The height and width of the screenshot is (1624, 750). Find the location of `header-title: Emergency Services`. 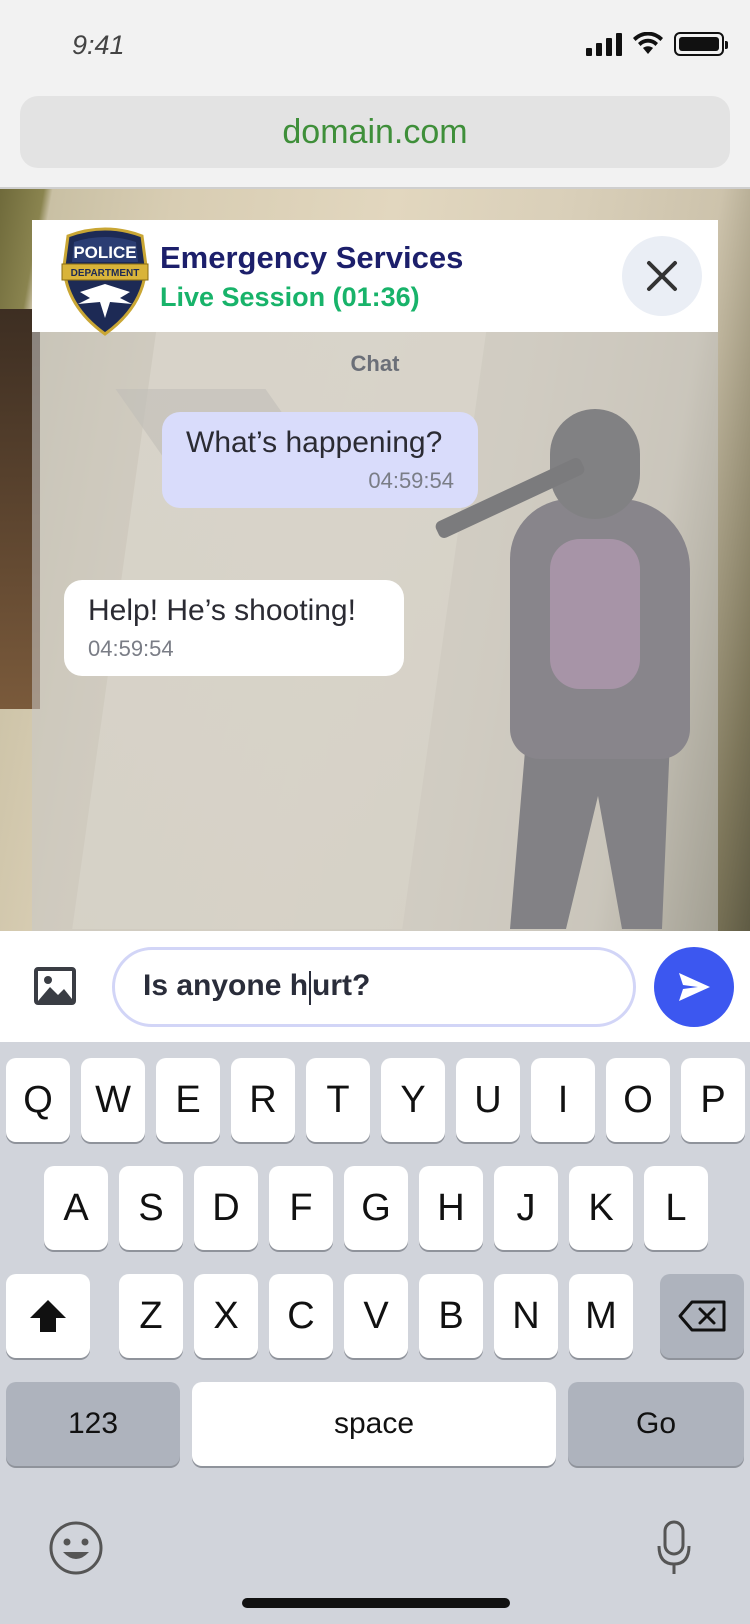

header-title: Emergency Services is located at coordinates (312, 257).